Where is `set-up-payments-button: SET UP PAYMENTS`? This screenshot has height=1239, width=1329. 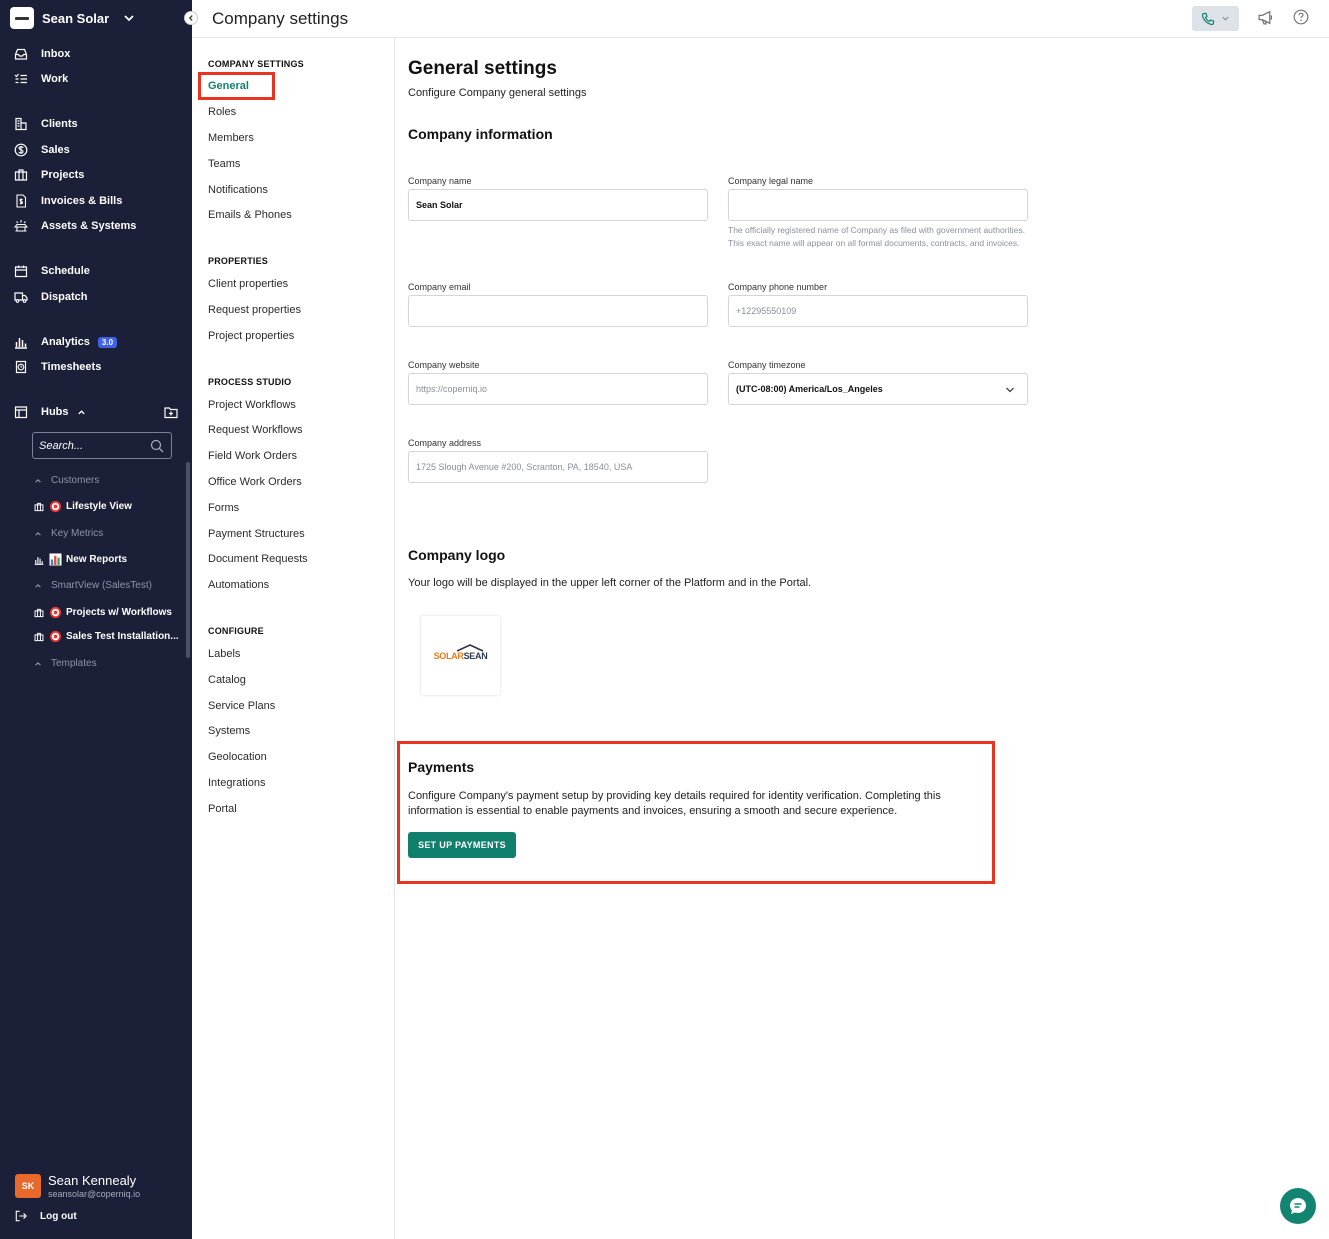 set-up-payments-button: SET UP PAYMENTS is located at coordinates (462, 845).